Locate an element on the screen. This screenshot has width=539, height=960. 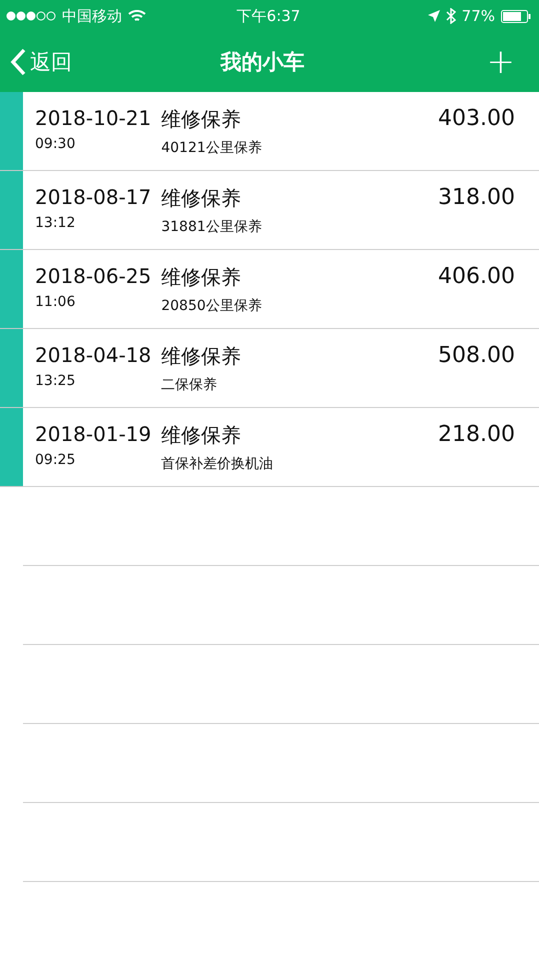
wifi-icon is located at coordinates (137, 16).